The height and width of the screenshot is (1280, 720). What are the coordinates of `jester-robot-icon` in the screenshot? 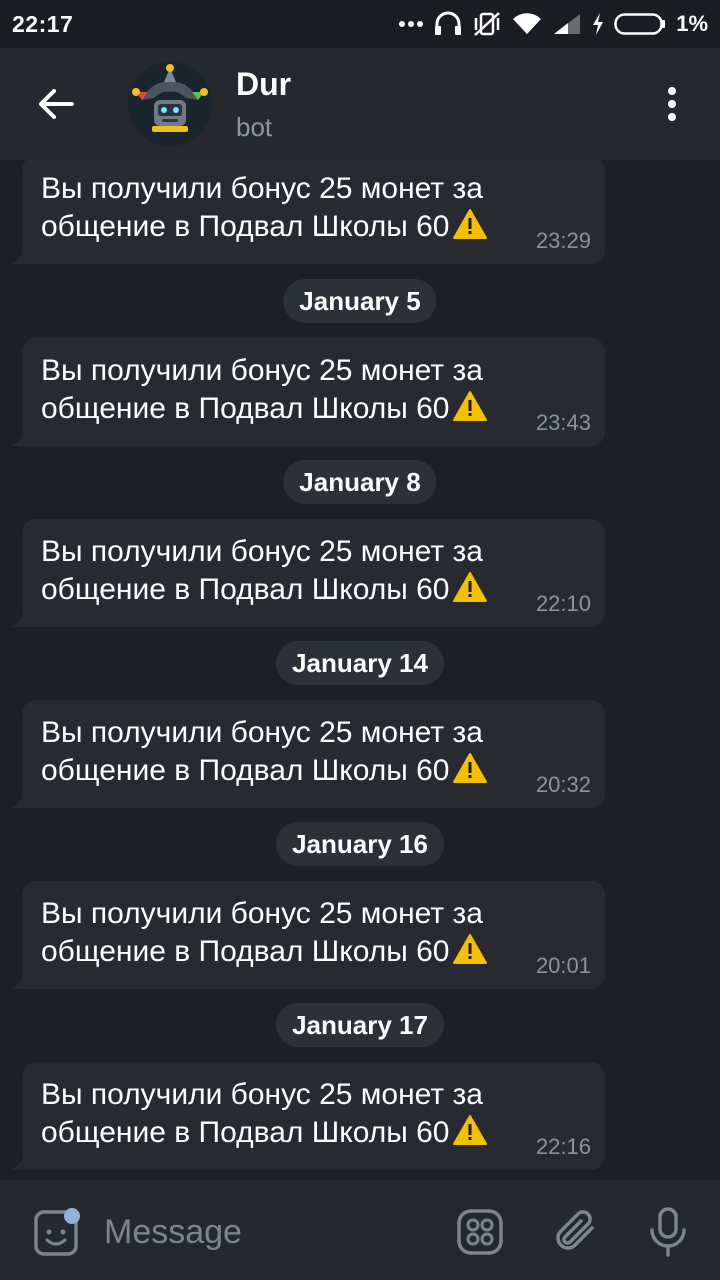 It's located at (170, 104).